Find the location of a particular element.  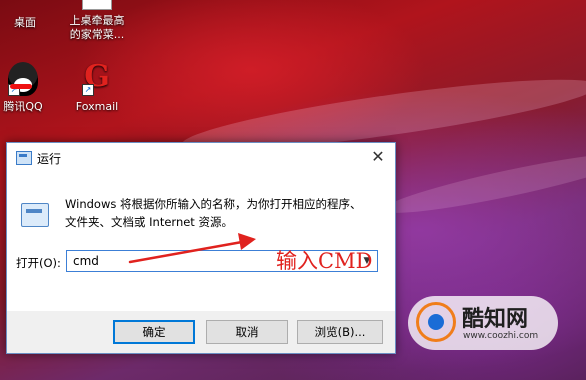

desktop-icon-desktop: 桌面 is located at coordinates (30, 15).